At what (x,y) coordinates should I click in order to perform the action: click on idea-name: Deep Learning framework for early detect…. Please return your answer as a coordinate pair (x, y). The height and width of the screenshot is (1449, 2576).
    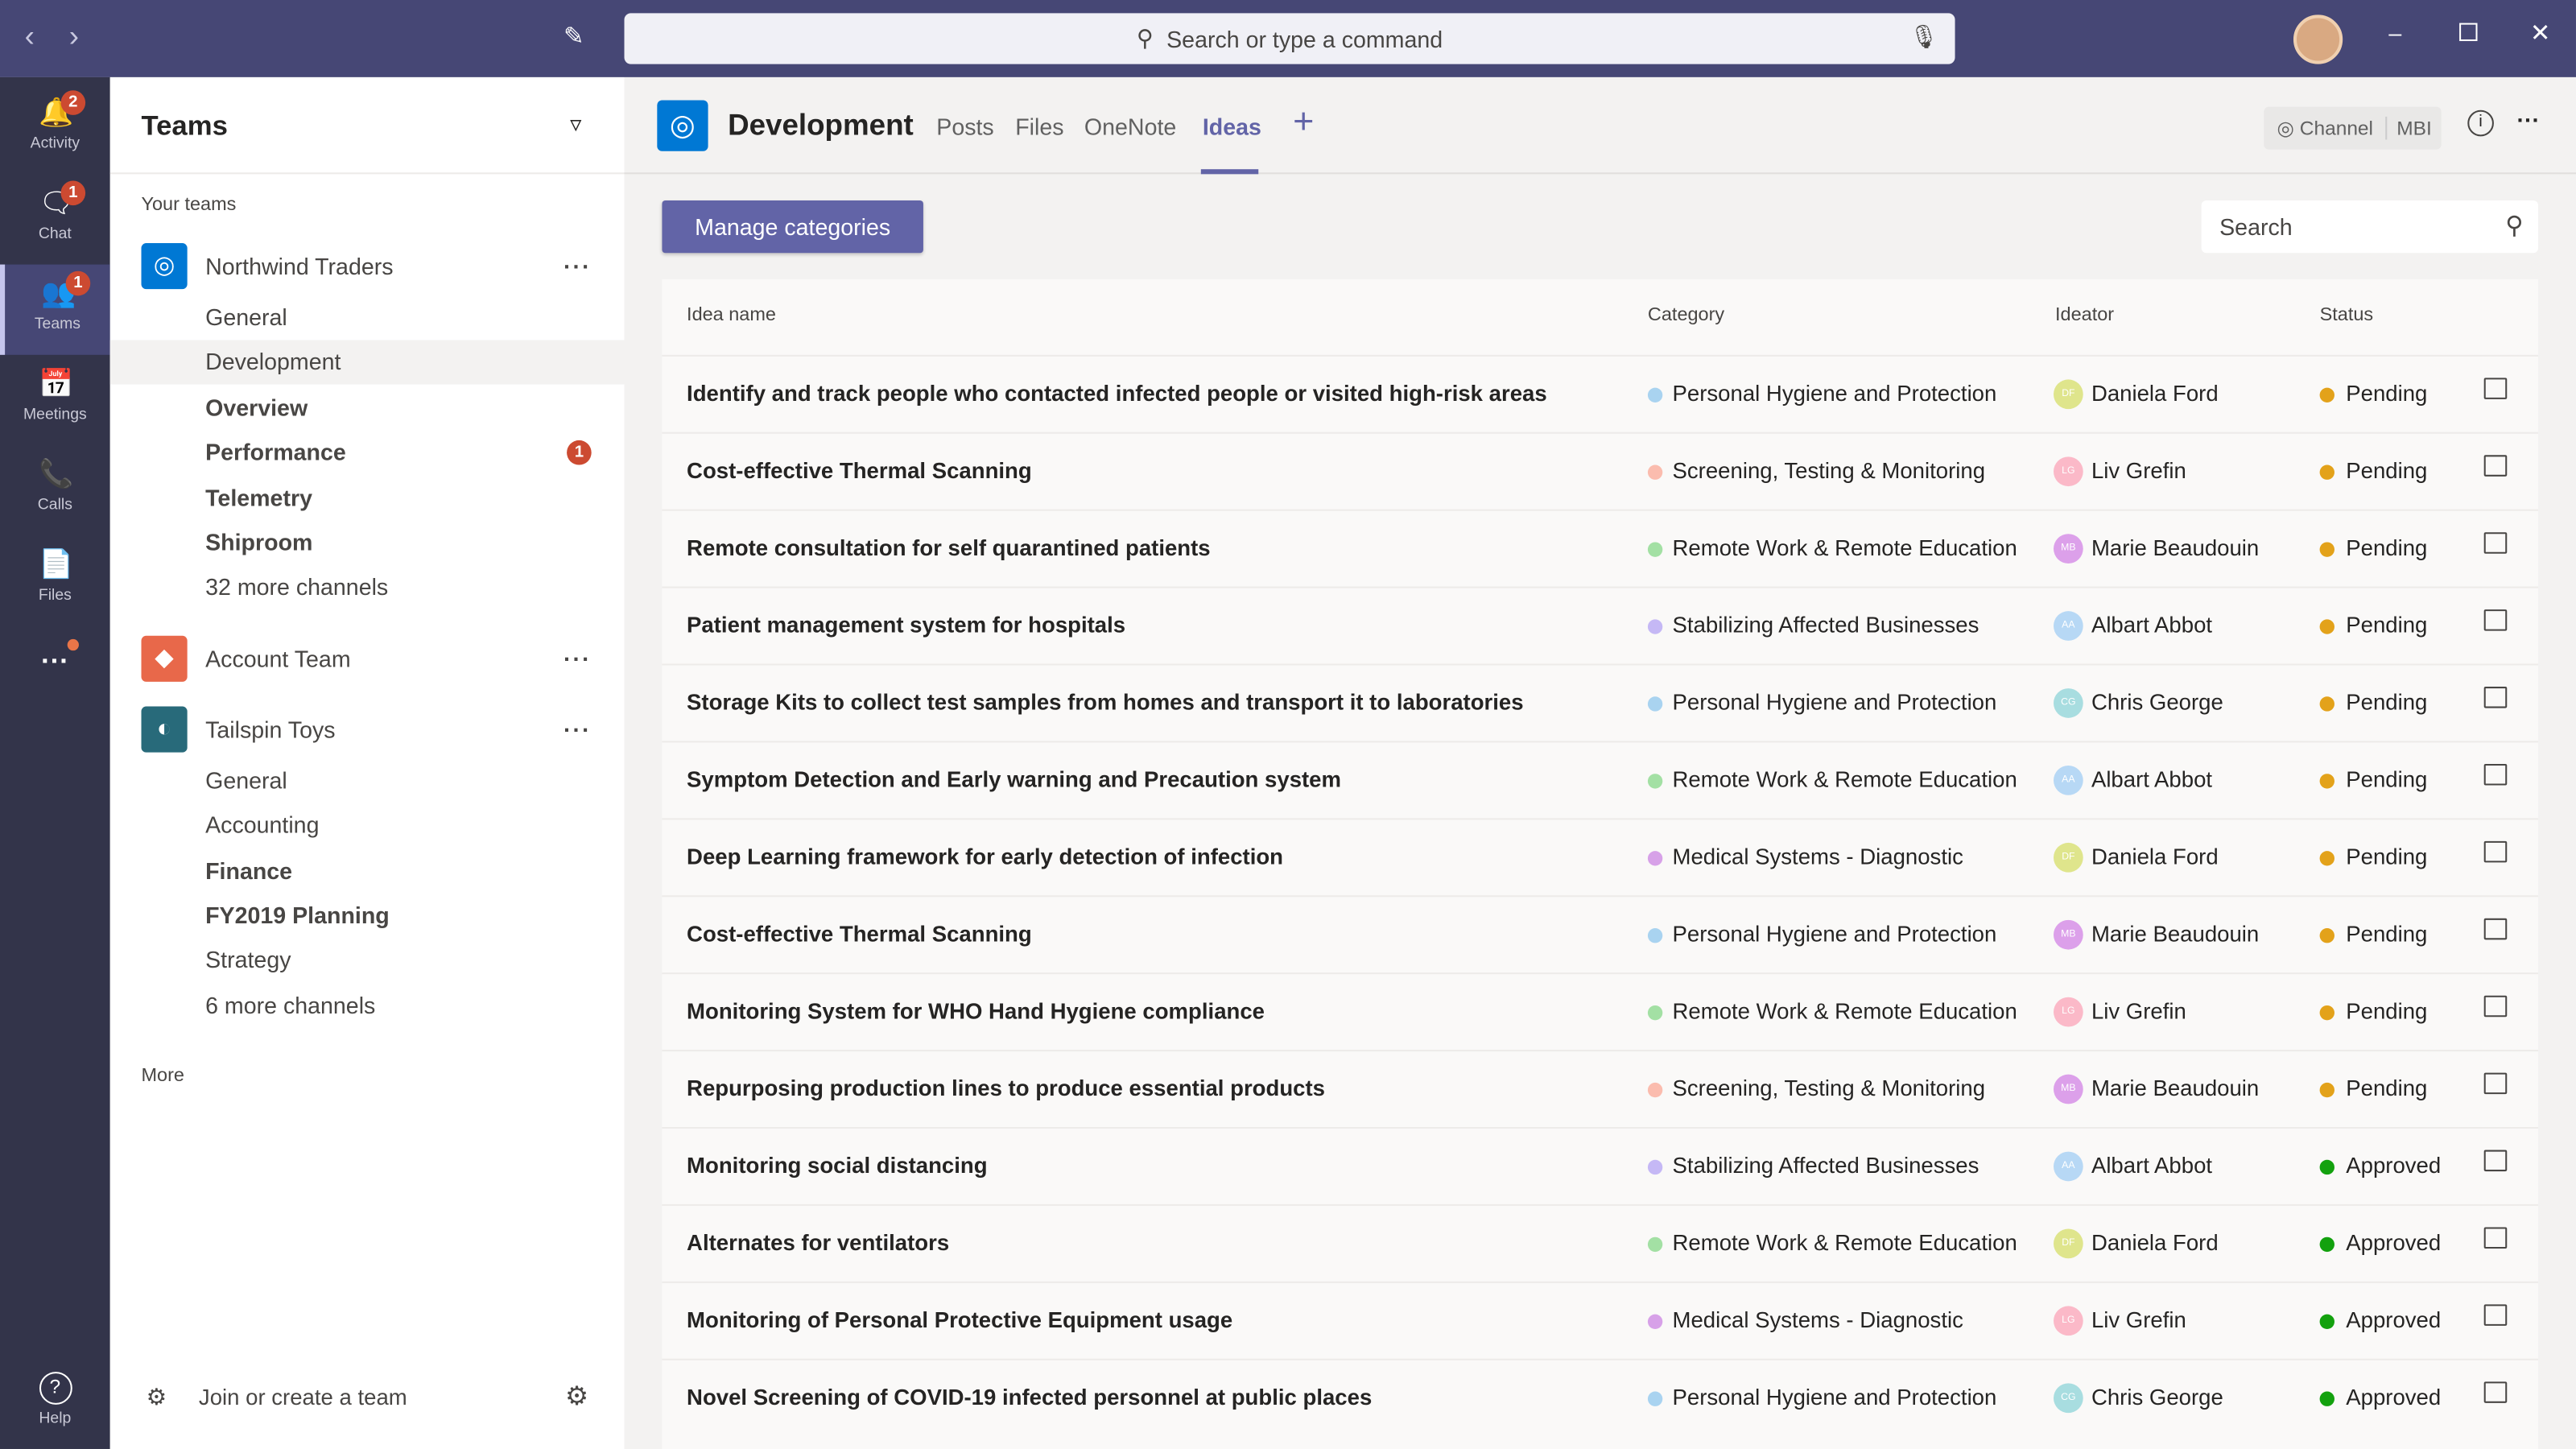
    Looking at the image, I should click on (985, 856).